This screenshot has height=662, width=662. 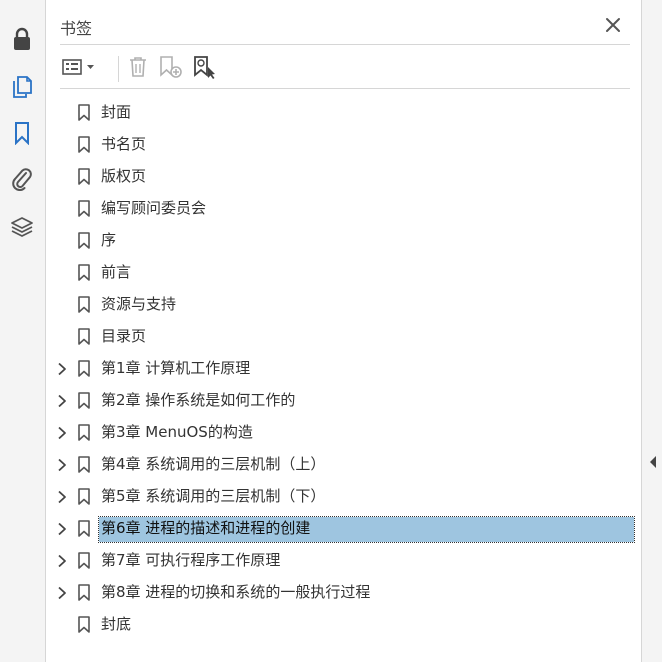 I want to click on bookmark-label: 第6章 进程的描述和进程的创建, so click(x=206, y=528).